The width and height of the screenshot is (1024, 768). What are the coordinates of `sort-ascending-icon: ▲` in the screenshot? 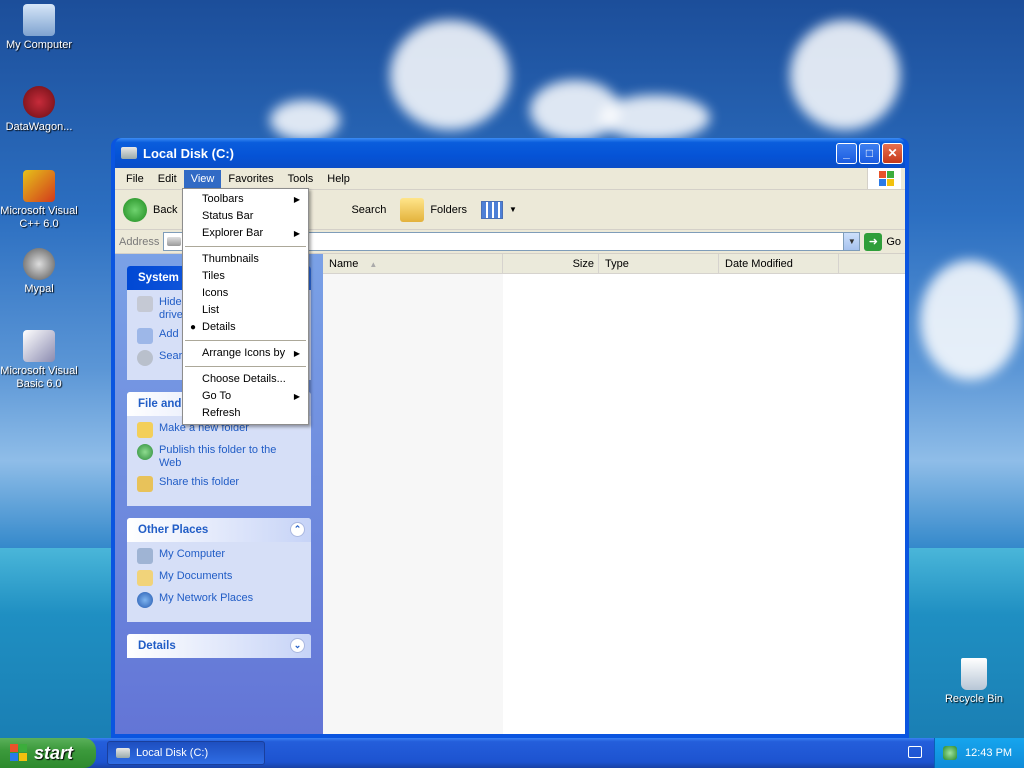 It's located at (373, 264).